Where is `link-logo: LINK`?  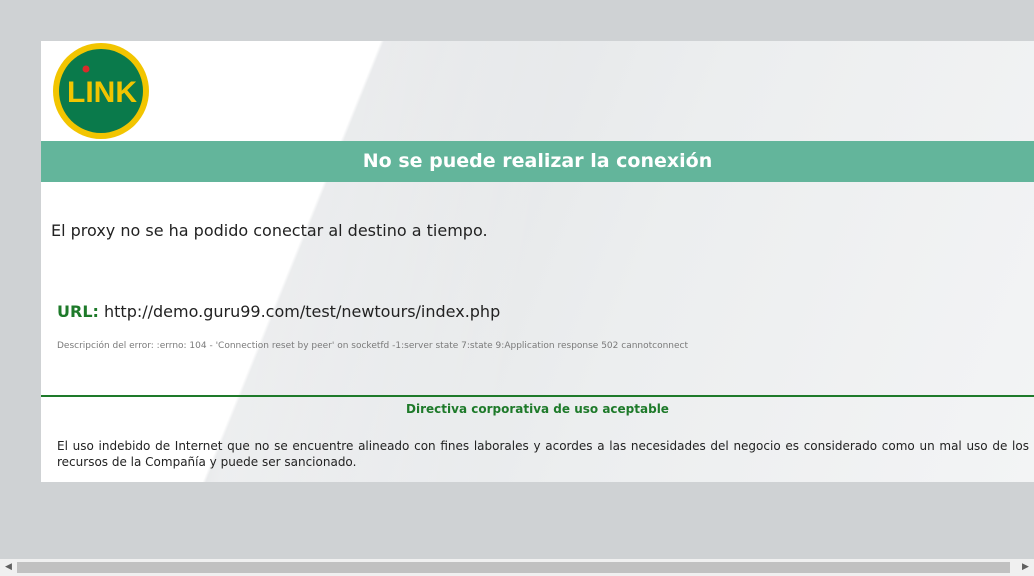 link-logo: LINK is located at coordinates (101, 91).